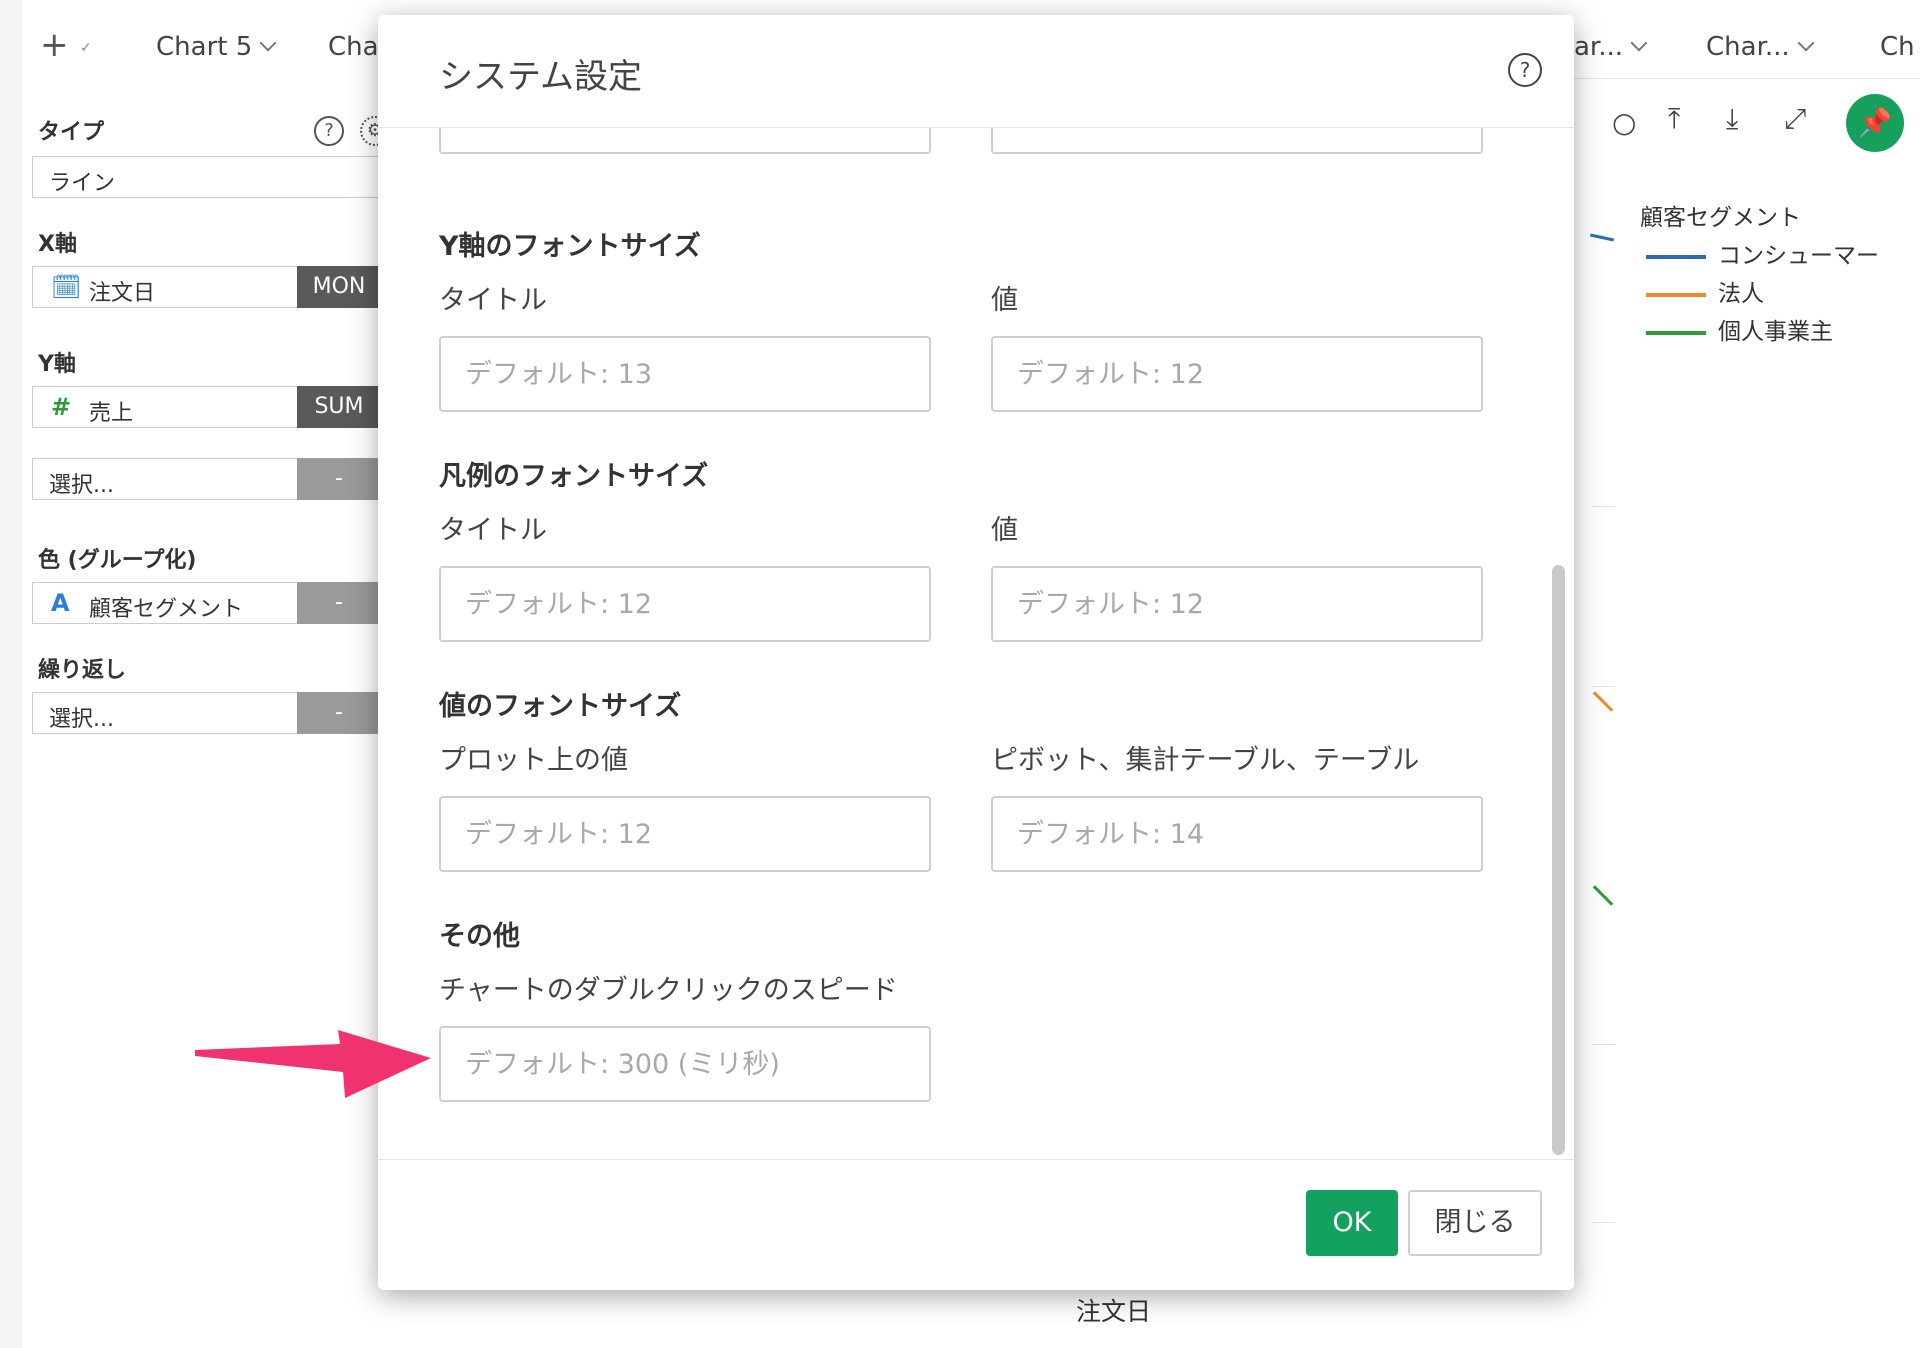 Image resolution: width=1920 pixels, height=1348 pixels. I want to click on legend-item: 個人事業主, so click(1739, 329).